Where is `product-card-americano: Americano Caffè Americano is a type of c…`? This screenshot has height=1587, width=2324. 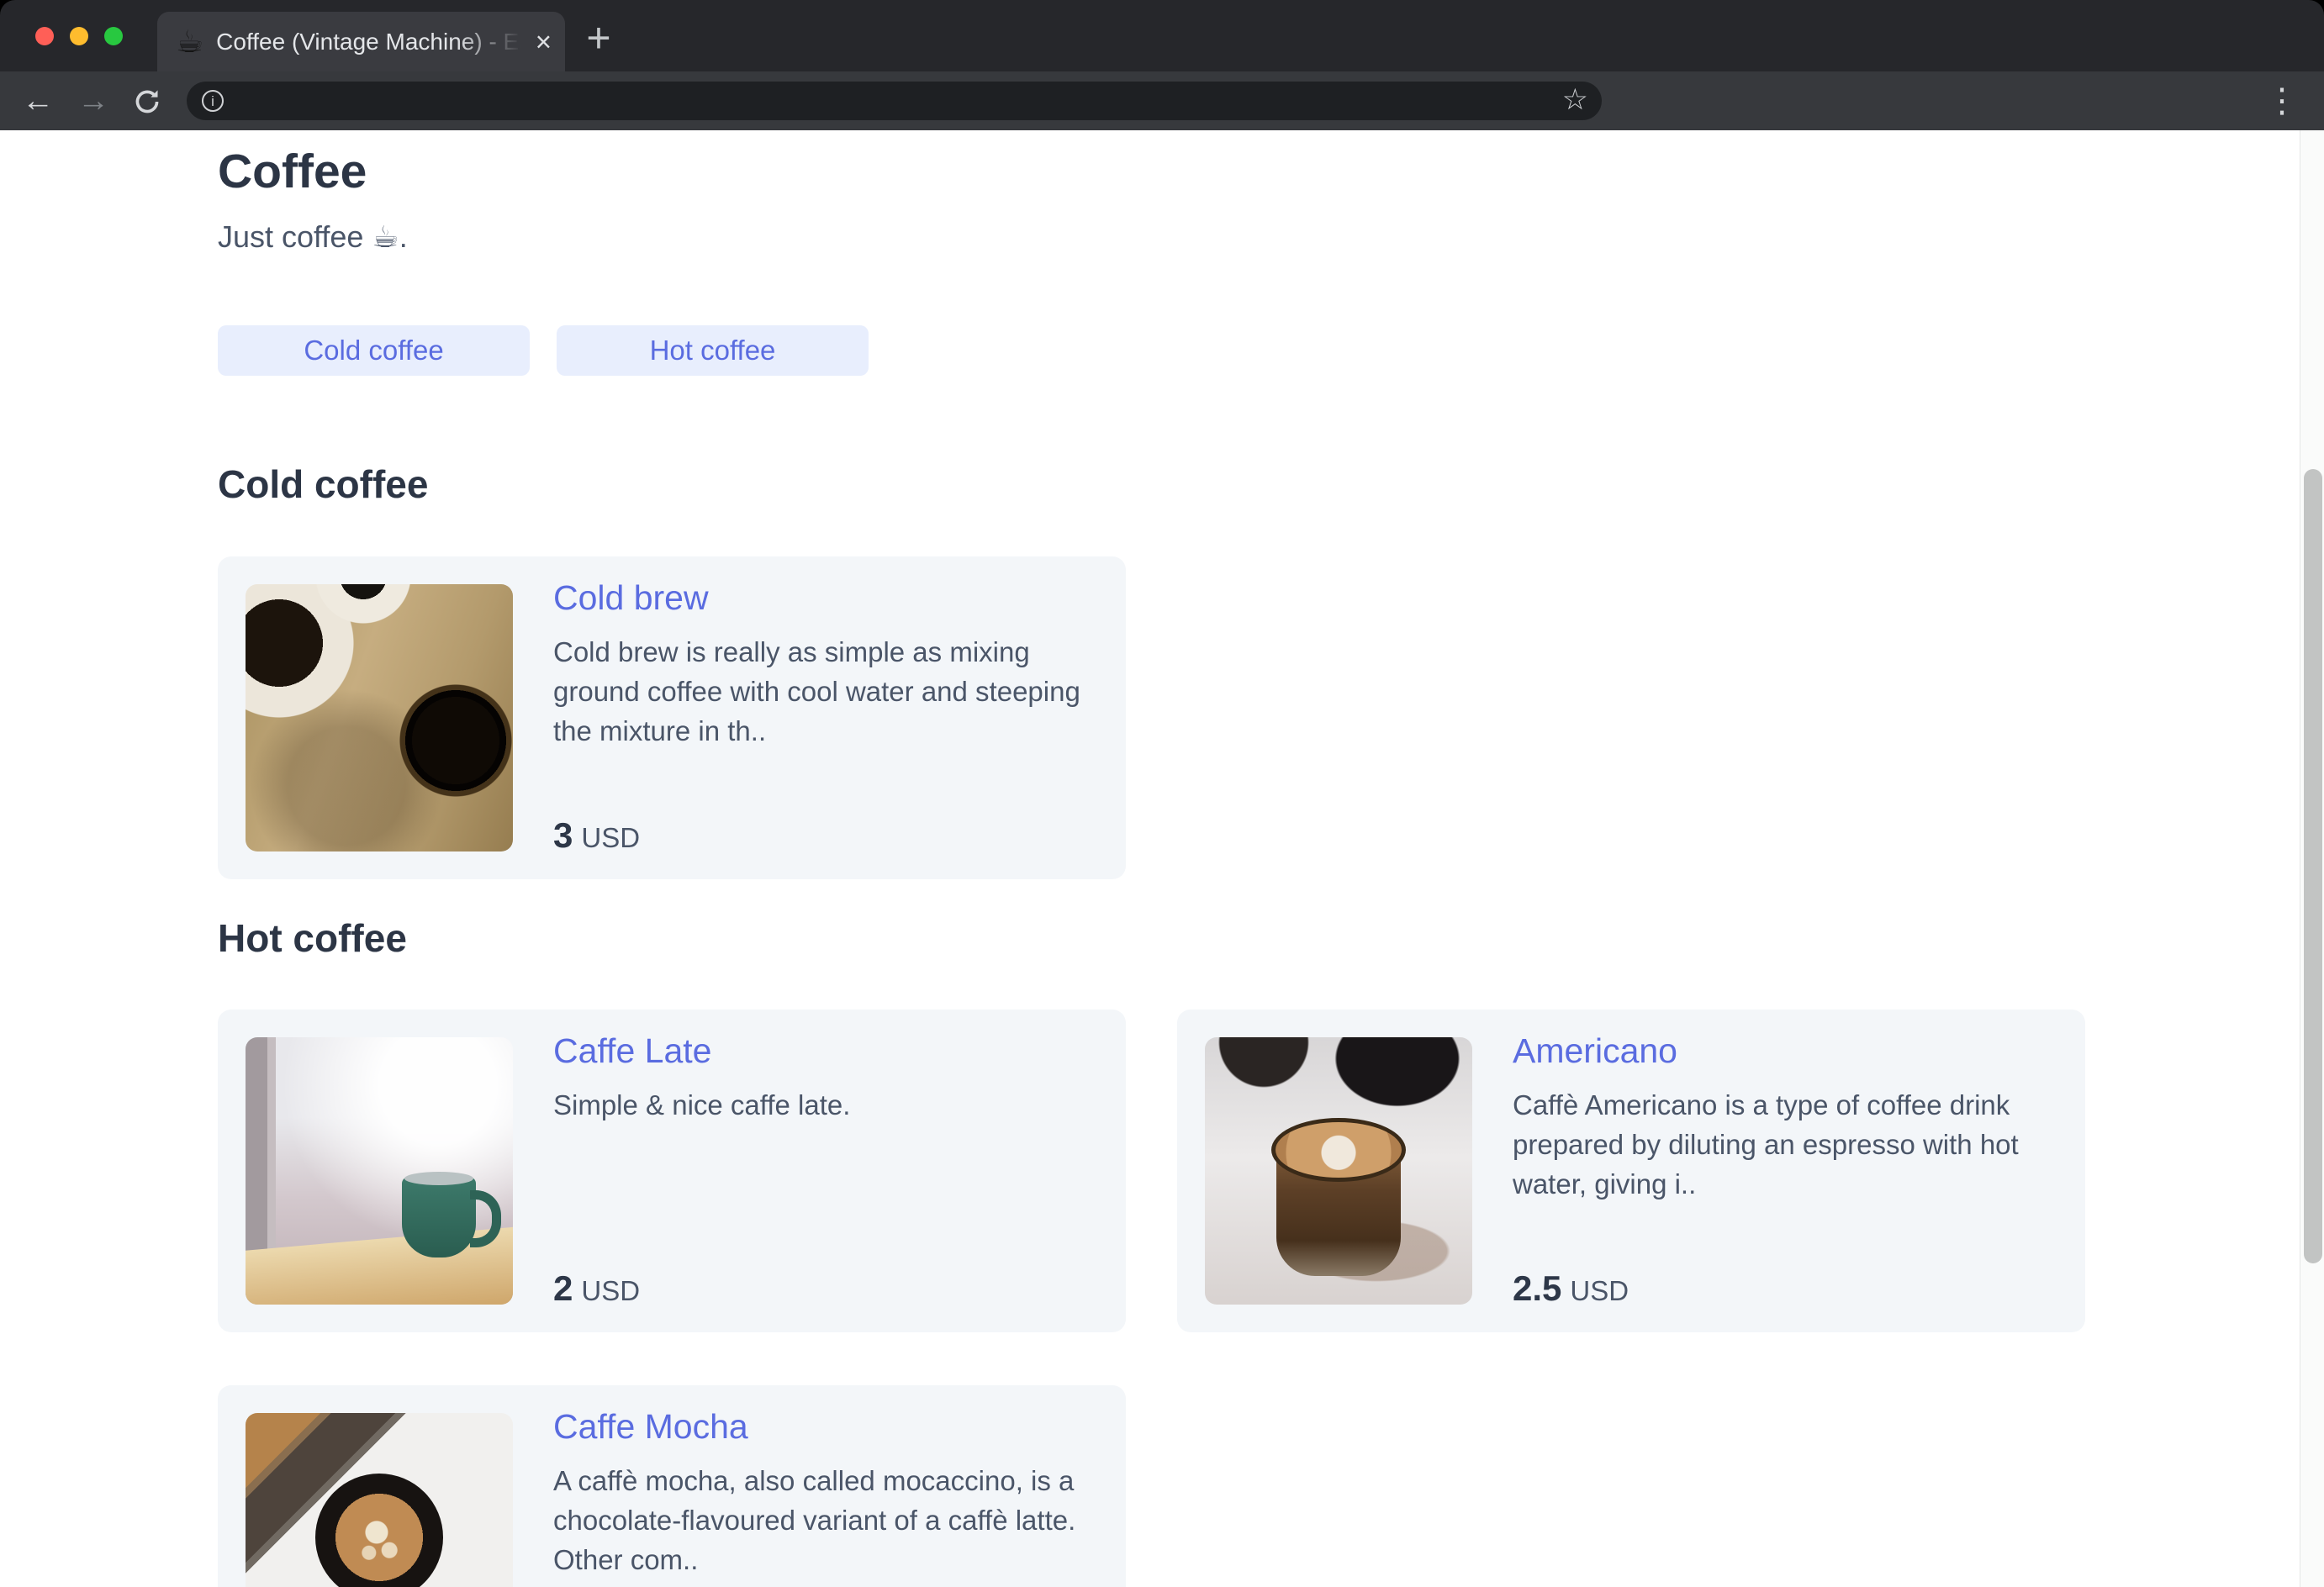
product-card-americano: Americano Caffè Americano is a type of c… is located at coordinates (1631, 1171).